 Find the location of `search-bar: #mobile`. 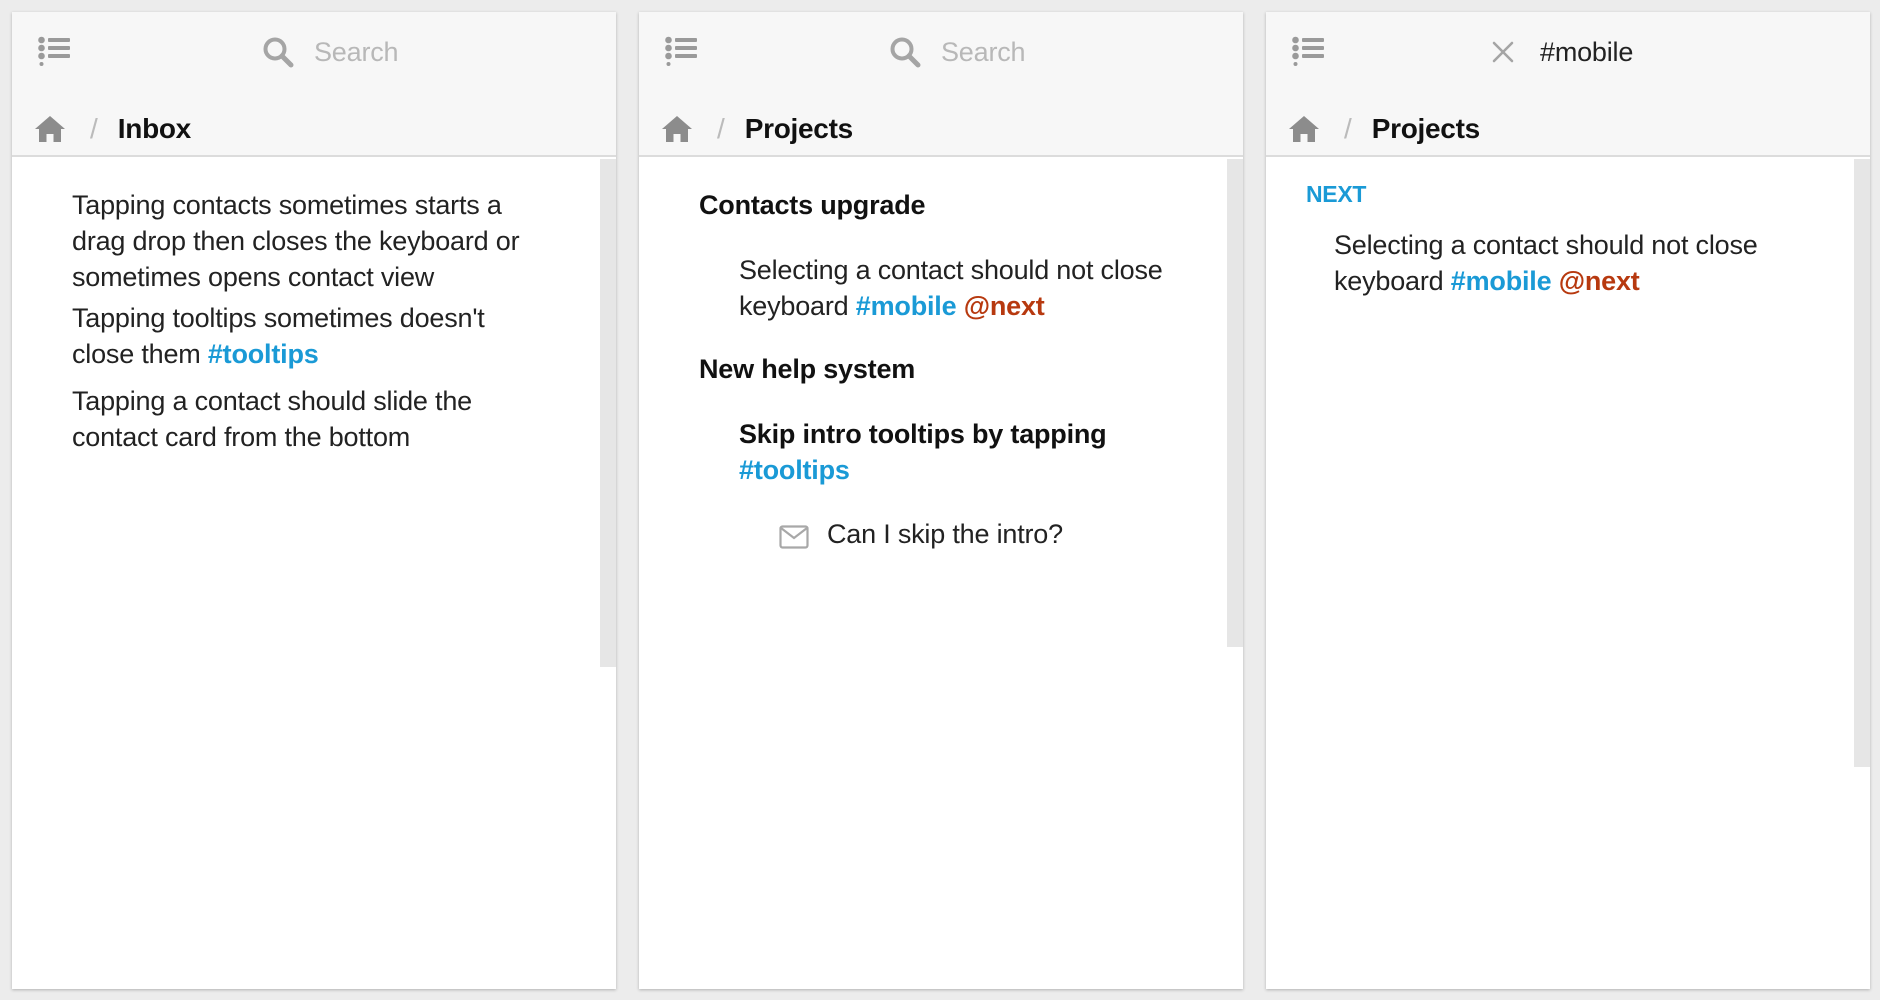

search-bar: #mobile is located at coordinates (1559, 52).